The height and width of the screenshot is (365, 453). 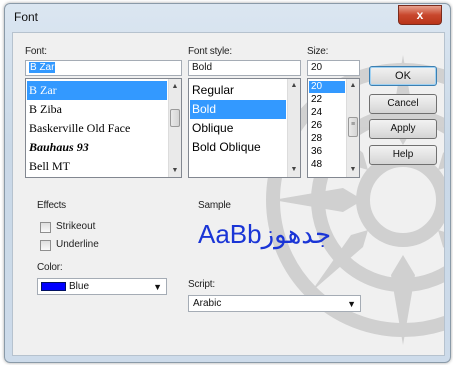 What do you see at coordinates (403, 155) in the screenshot?
I see `help-button: Help` at bounding box center [403, 155].